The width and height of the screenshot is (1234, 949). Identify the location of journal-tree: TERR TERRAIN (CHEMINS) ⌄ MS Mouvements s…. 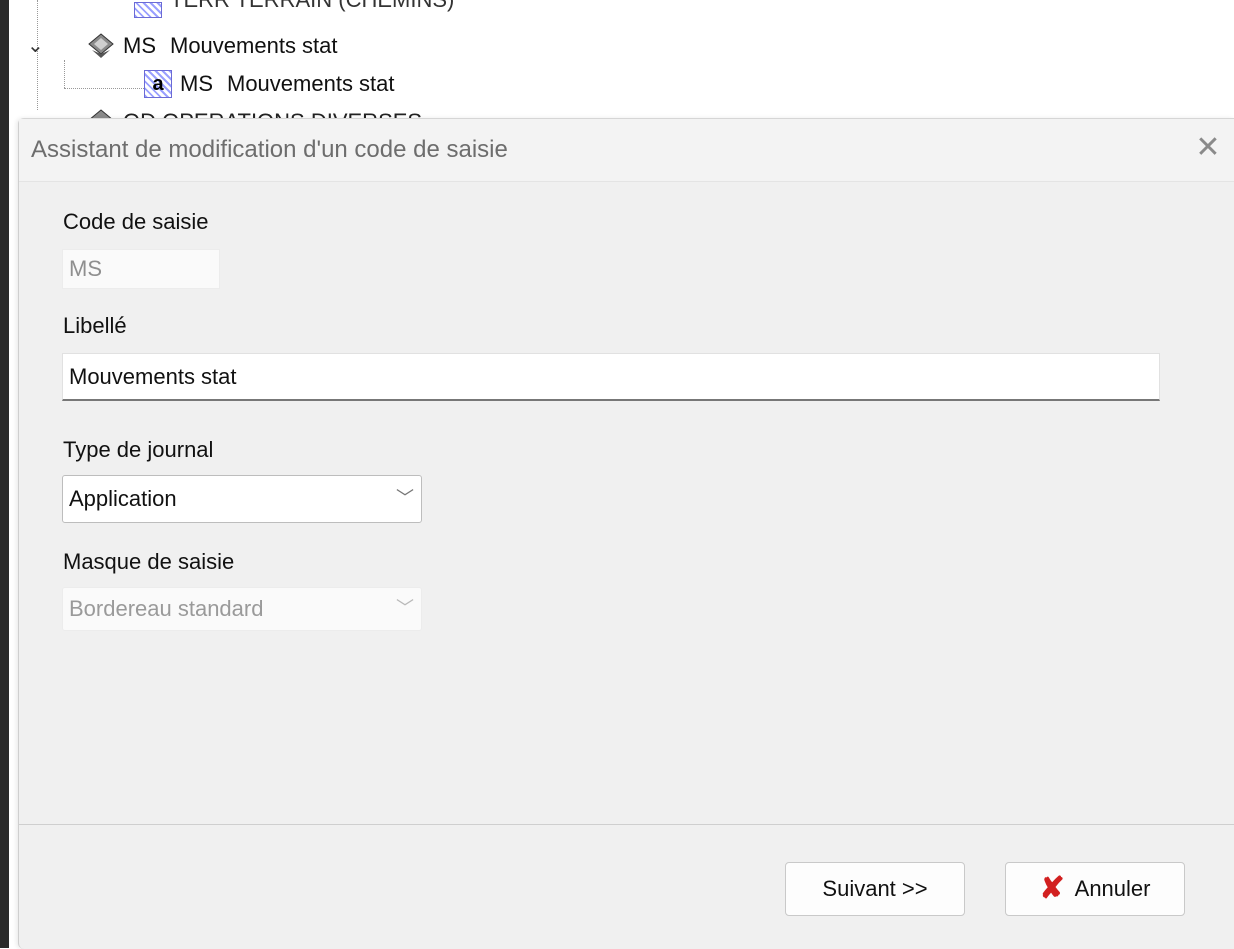
(621, 60).